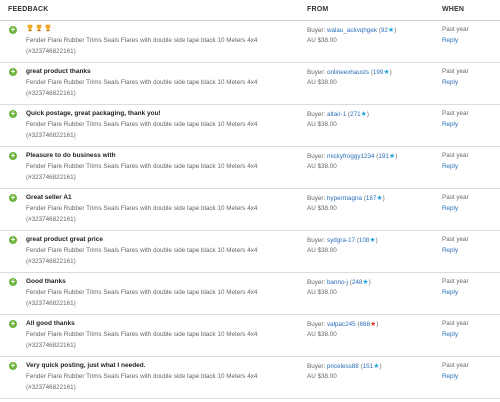 The width and height of the screenshot is (500, 402). I want to click on column-header-from: FROM, so click(318, 9).